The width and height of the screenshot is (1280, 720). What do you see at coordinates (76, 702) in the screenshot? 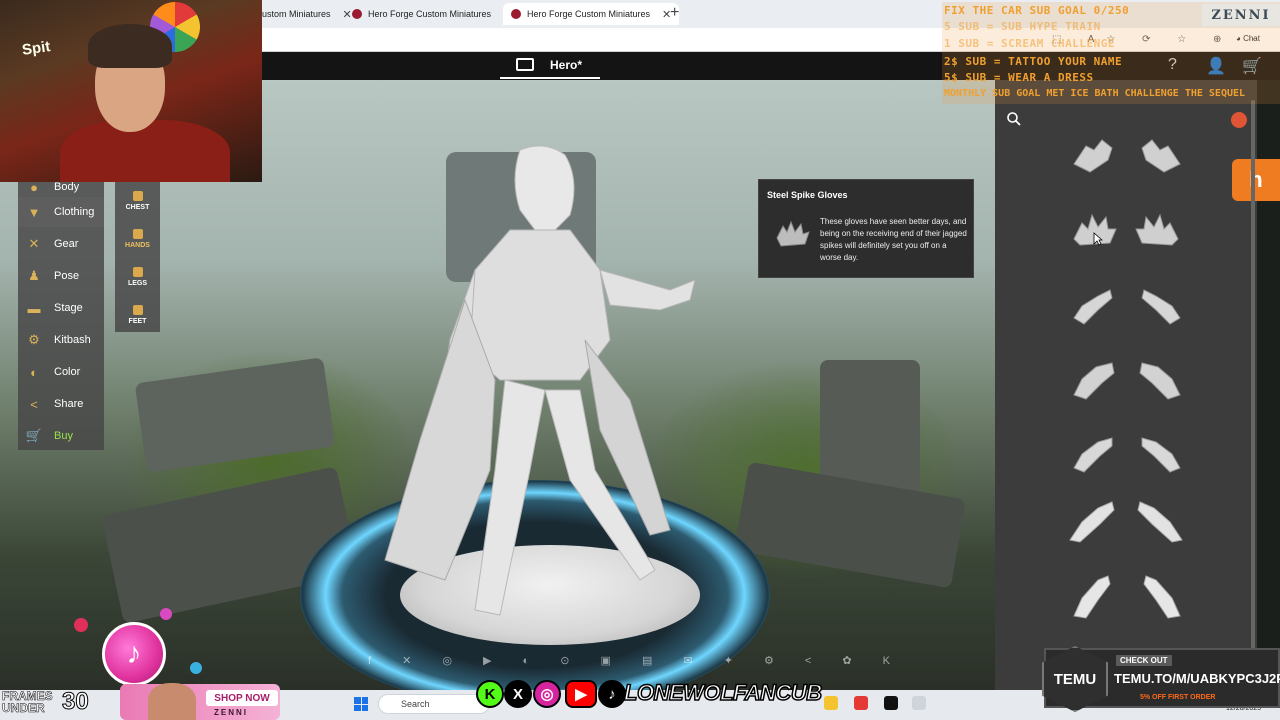
I see `frames-number: 30` at bounding box center [76, 702].